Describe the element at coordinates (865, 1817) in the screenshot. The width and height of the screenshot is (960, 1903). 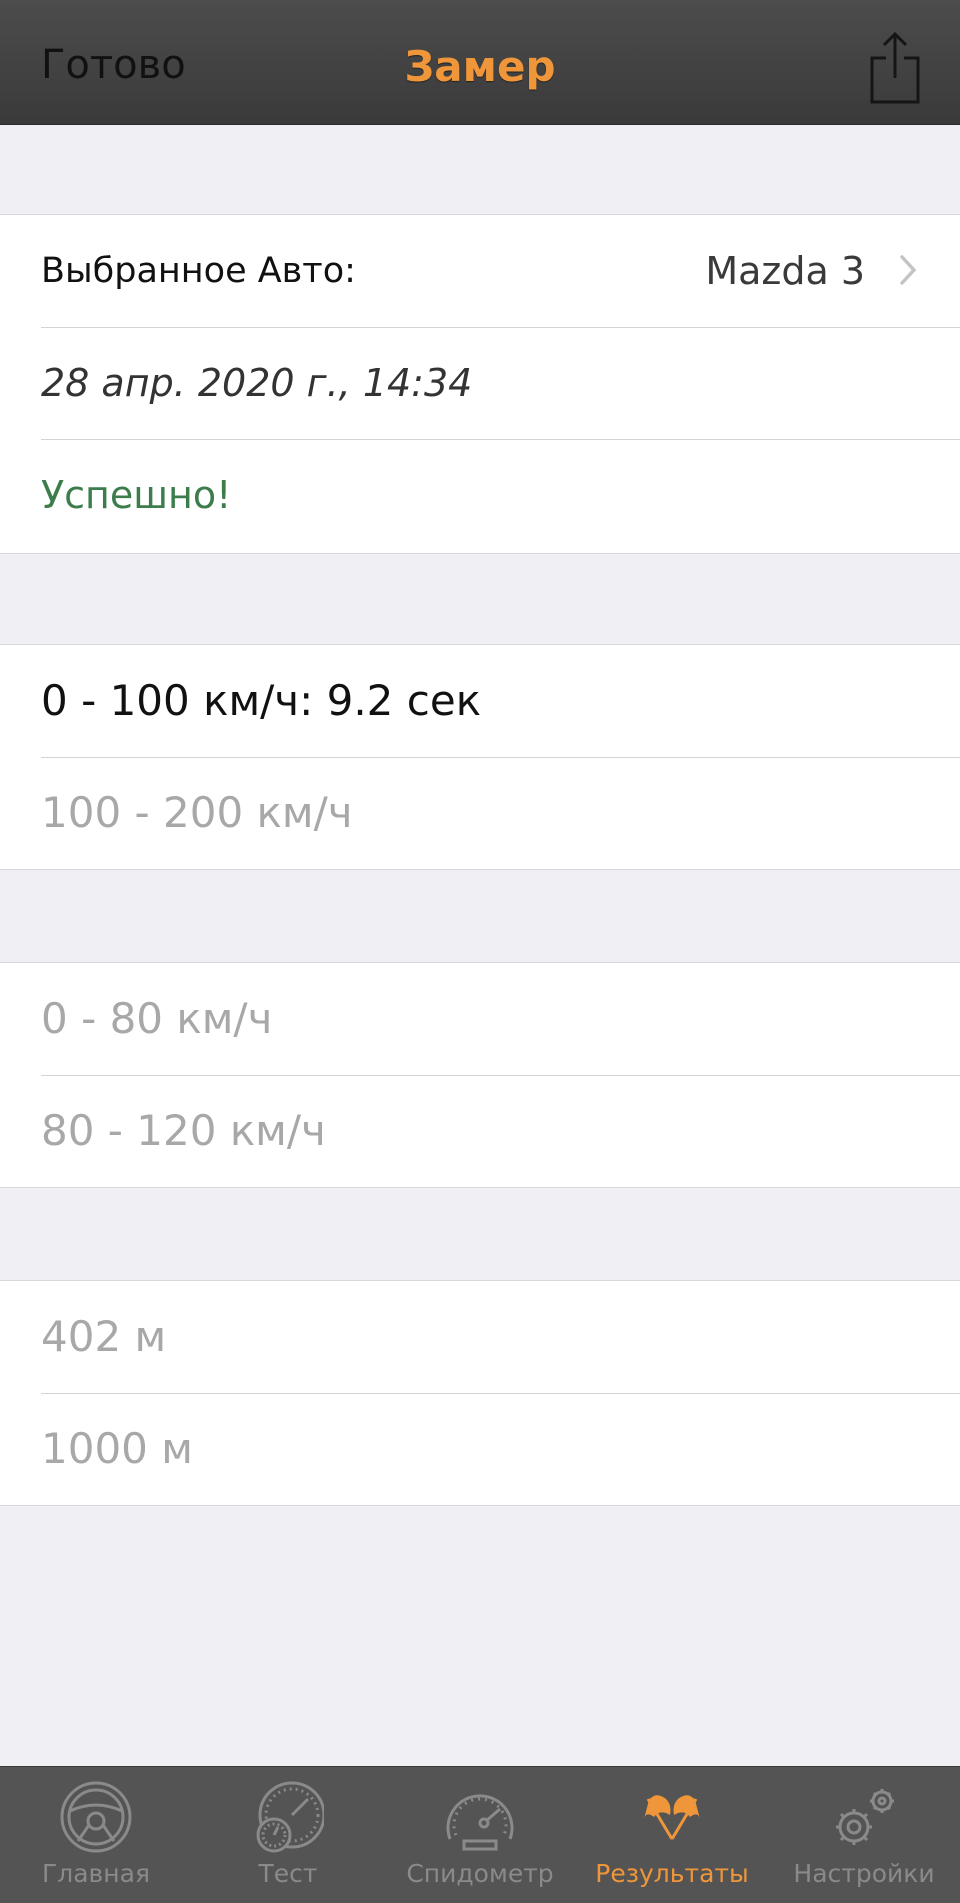
I see `gears-icon` at that location.